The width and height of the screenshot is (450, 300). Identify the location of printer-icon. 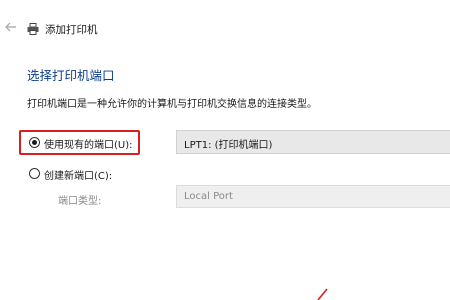
(33, 29).